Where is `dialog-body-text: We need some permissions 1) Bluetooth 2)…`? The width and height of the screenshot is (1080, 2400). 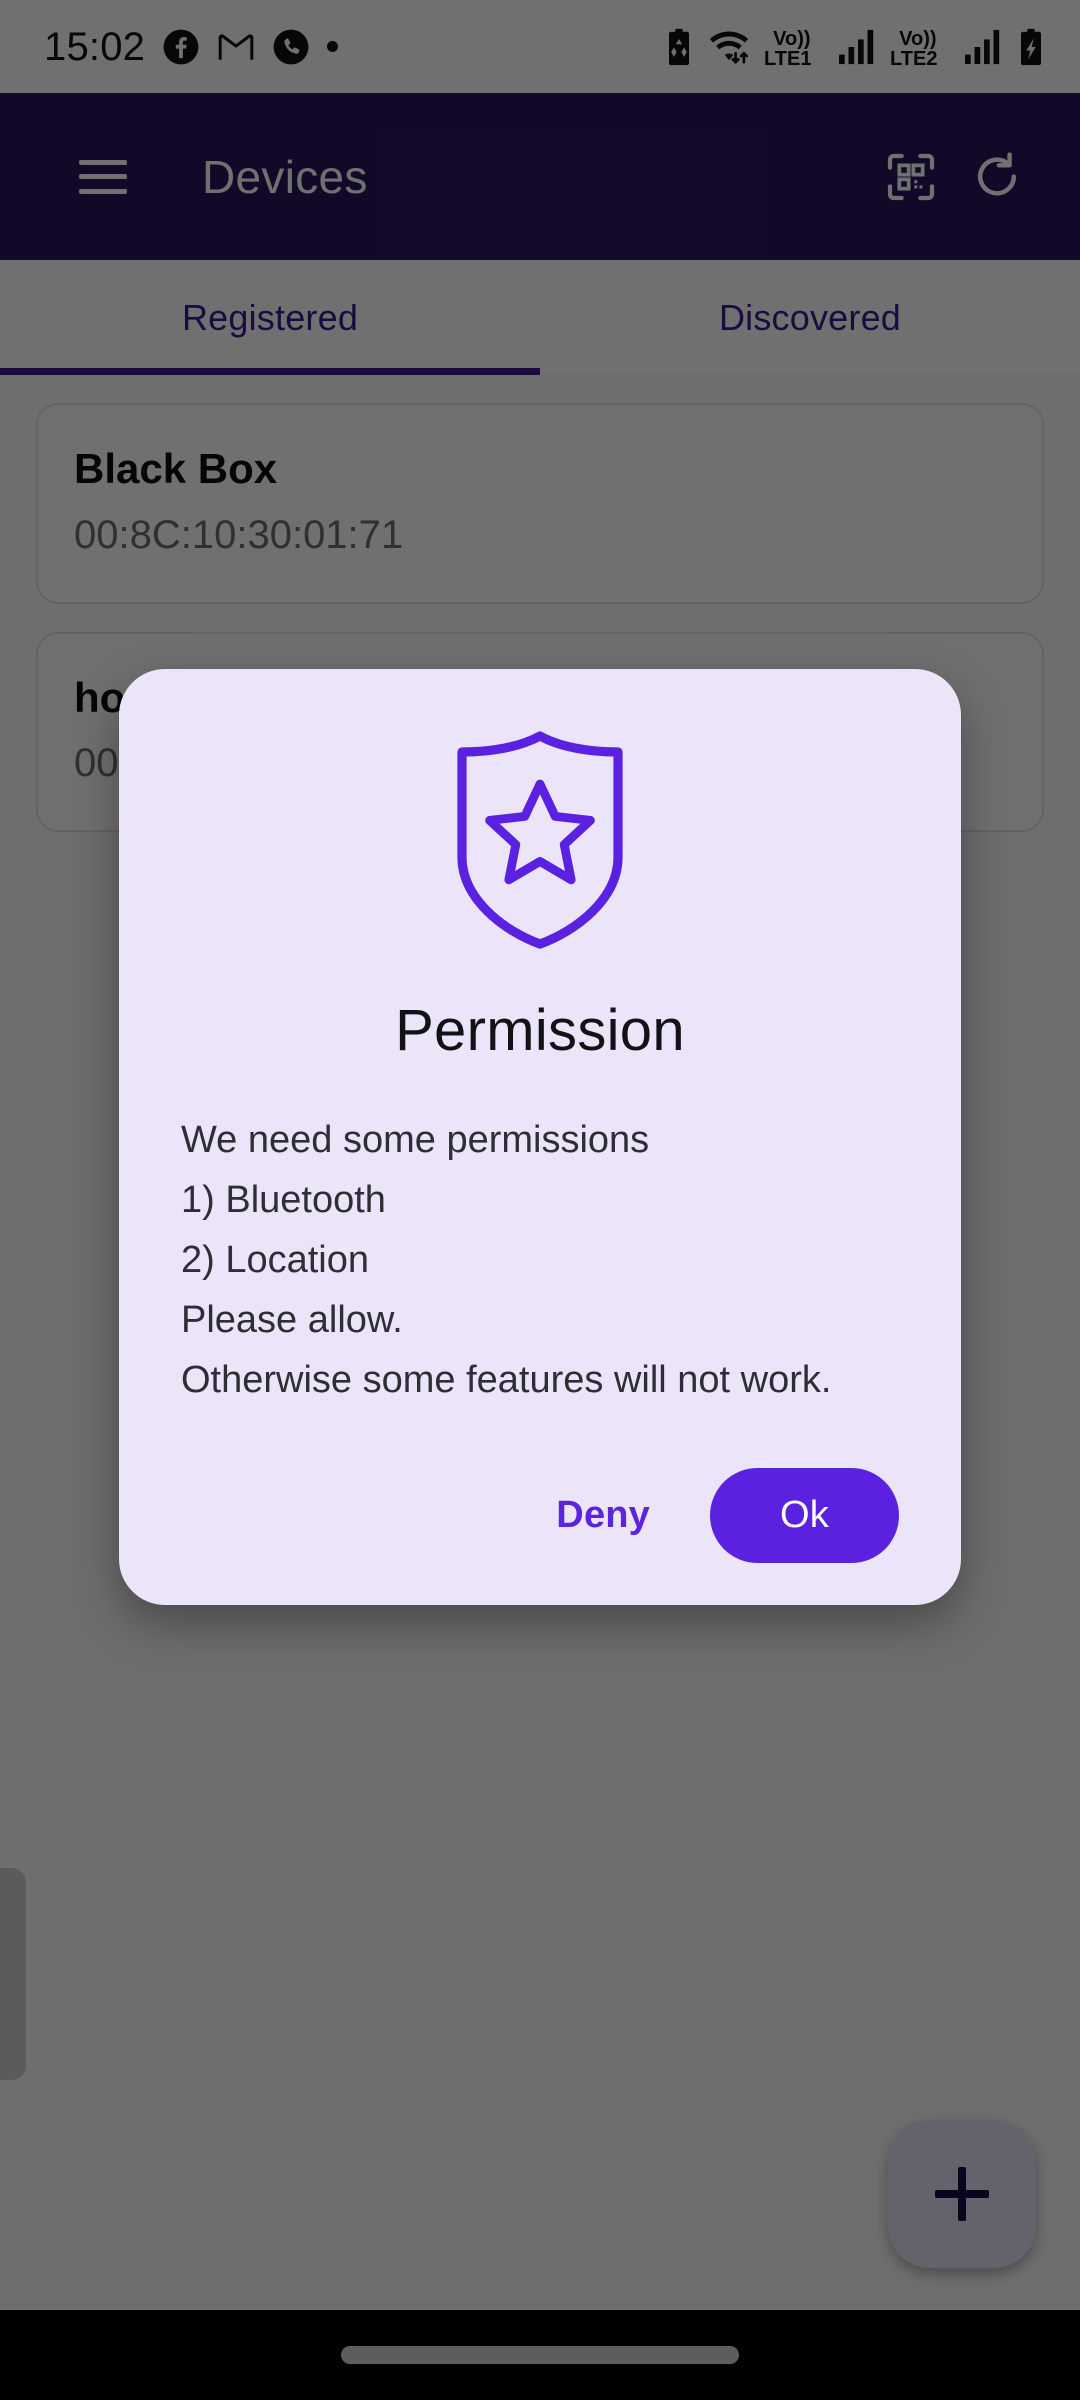 dialog-body-text: We need some permissions 1) Bluetooth 2)… is located at coordinates (506, 1260).